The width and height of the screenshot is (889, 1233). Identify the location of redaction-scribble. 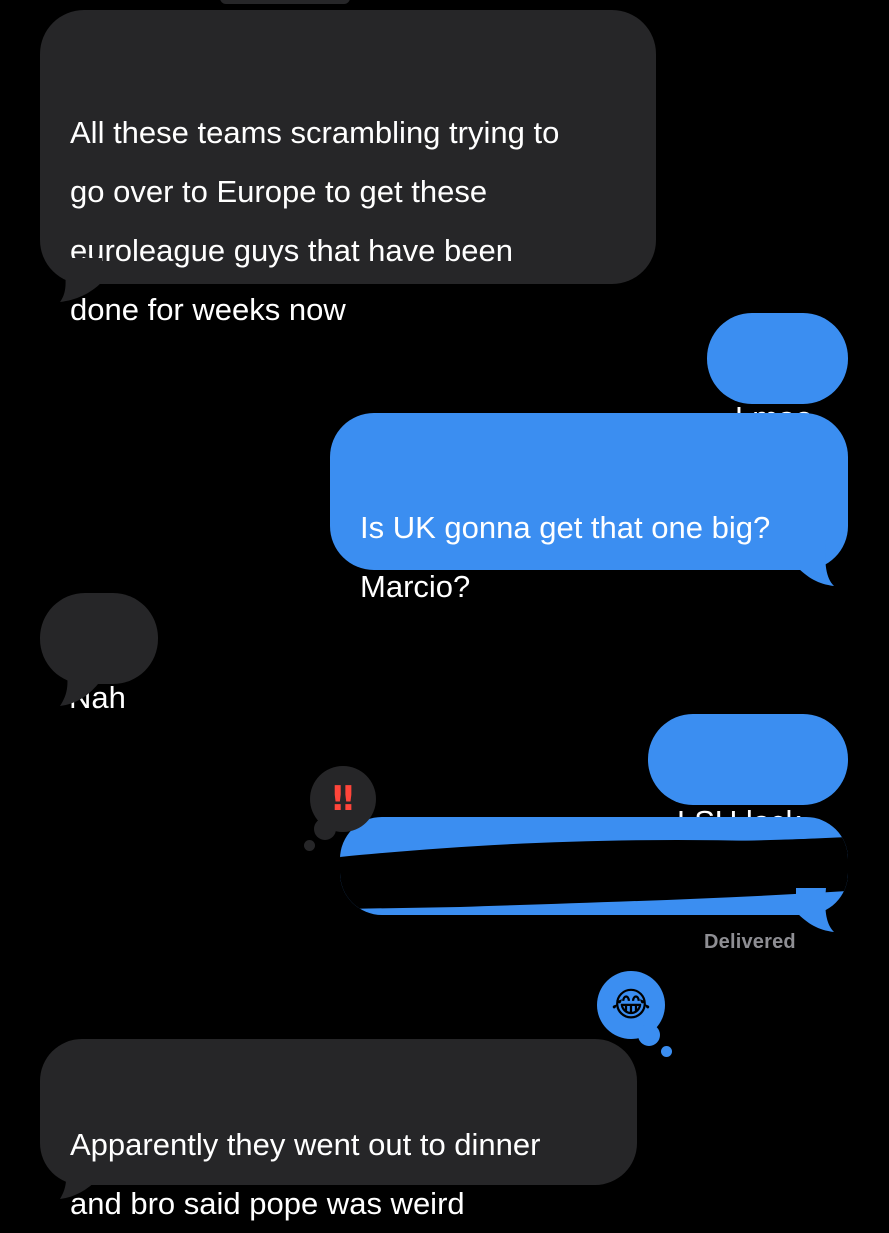
(594, 873).